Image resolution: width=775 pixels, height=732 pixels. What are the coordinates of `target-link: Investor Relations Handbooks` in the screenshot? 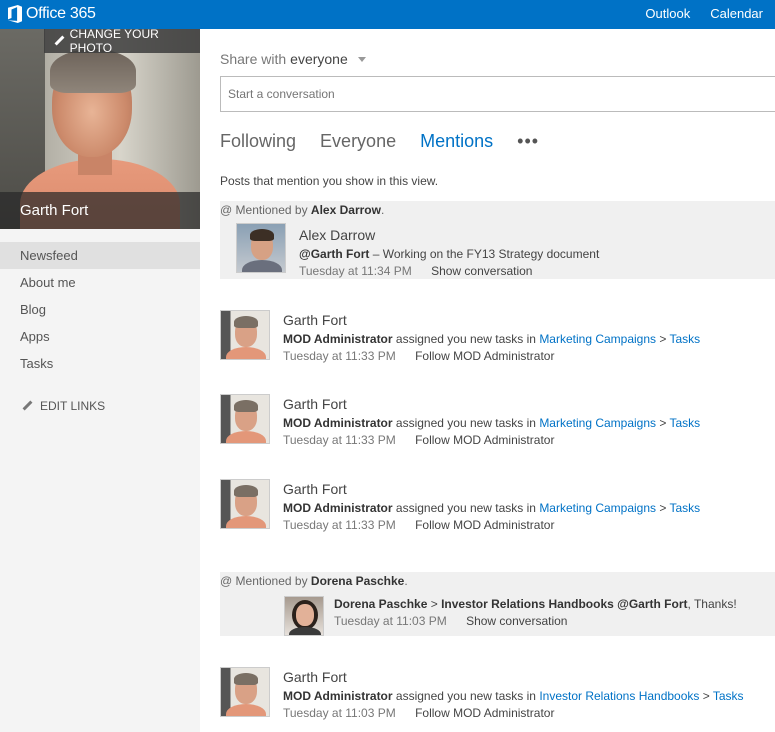 It's located at (527, 604).